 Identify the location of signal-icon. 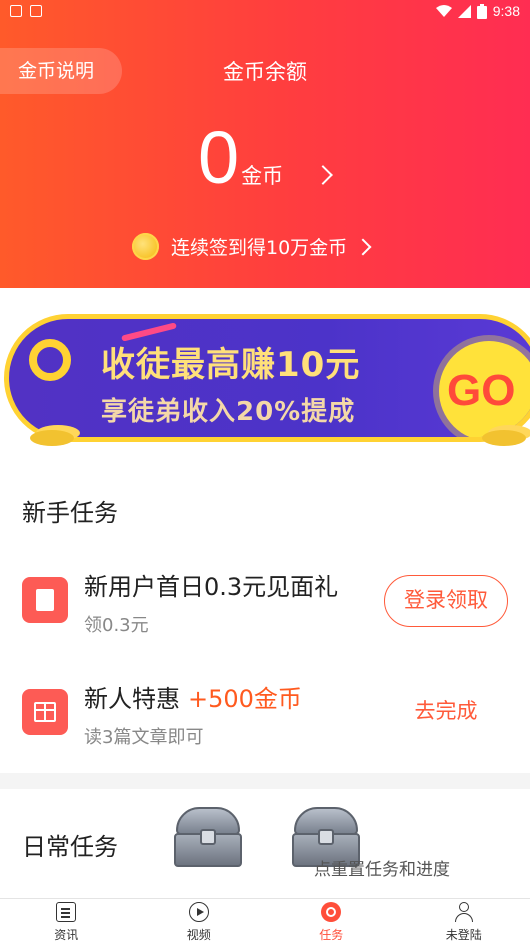
(464, 11).